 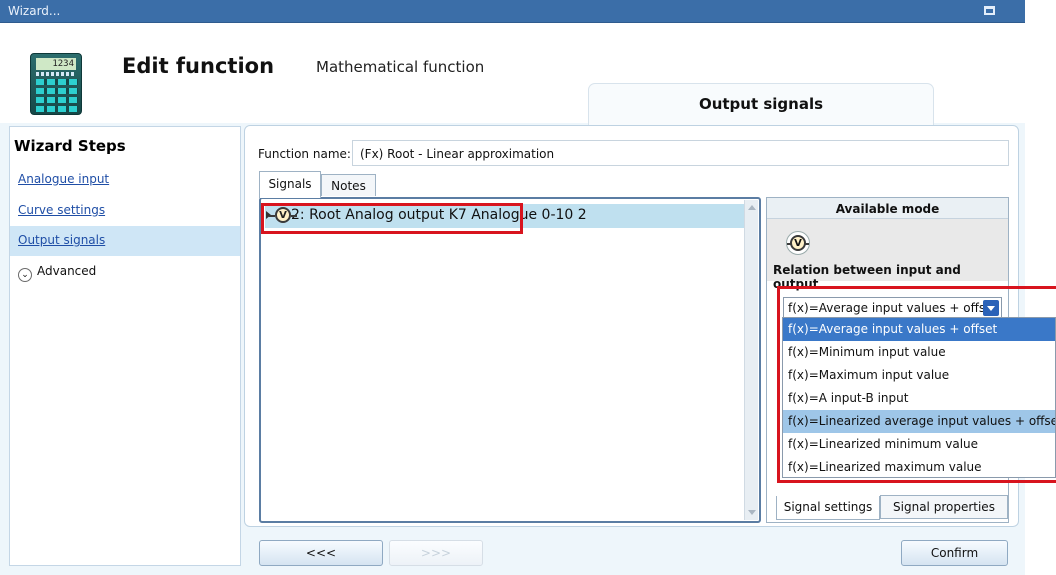 What do you see at coordinates (63, 179) in the screenshot?
I see `step-analogue-input-link: Analogue input` at bounding box center [63, 179].